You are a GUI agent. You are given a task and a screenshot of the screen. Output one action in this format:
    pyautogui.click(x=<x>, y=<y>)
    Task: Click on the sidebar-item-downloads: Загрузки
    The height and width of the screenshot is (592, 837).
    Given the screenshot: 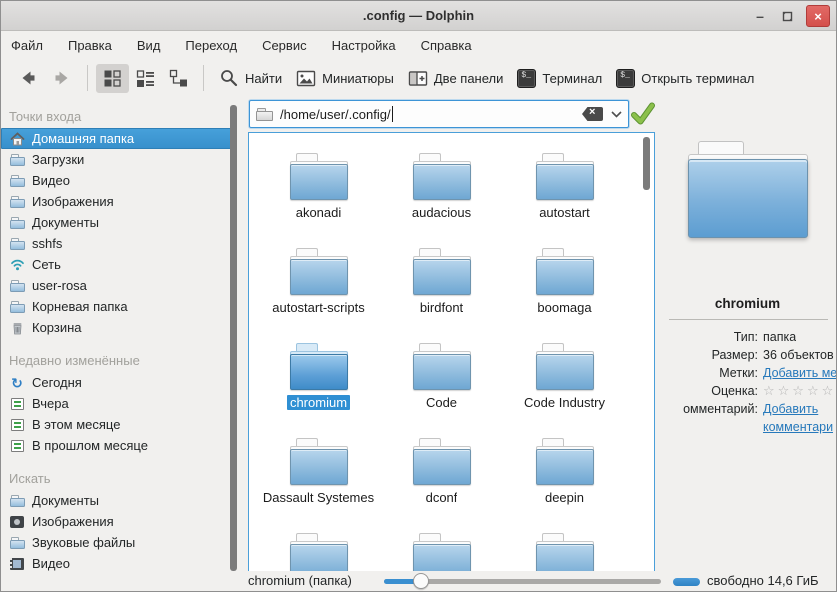 What is the action you would take?
    pyautogui.click(x=120, y=159)
    